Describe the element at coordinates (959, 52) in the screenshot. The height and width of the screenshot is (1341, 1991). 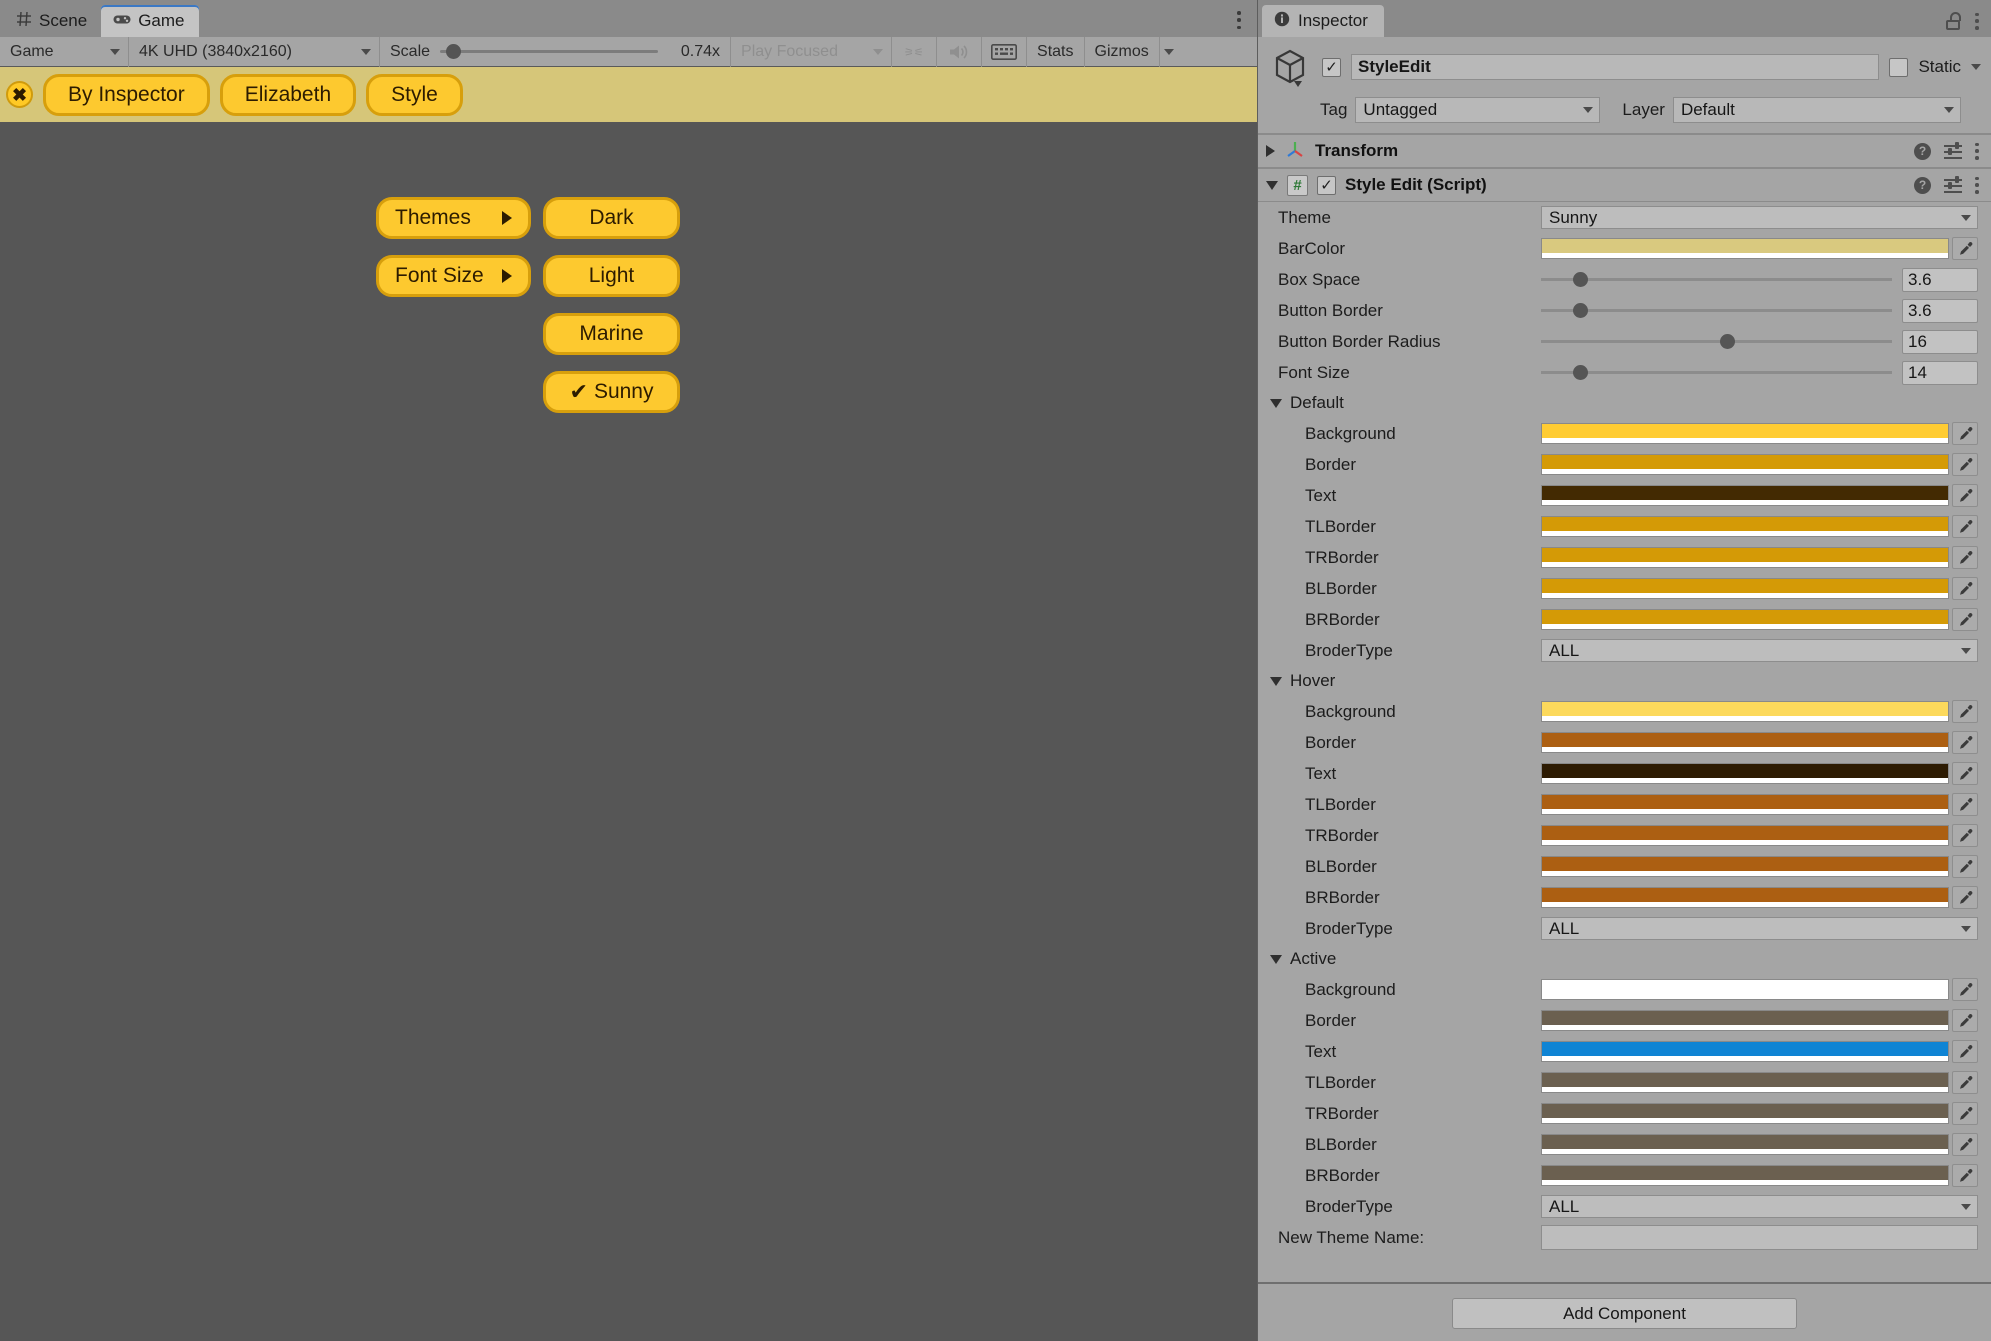
I see `mute-audio-icon` at that location.